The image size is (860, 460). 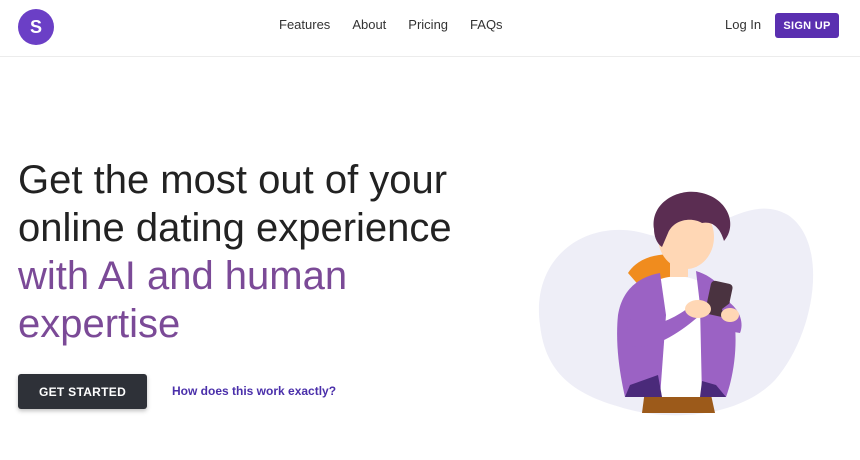 I want to click on how-it-works-link: How does this work exactly?, so click(x=254, y=391).